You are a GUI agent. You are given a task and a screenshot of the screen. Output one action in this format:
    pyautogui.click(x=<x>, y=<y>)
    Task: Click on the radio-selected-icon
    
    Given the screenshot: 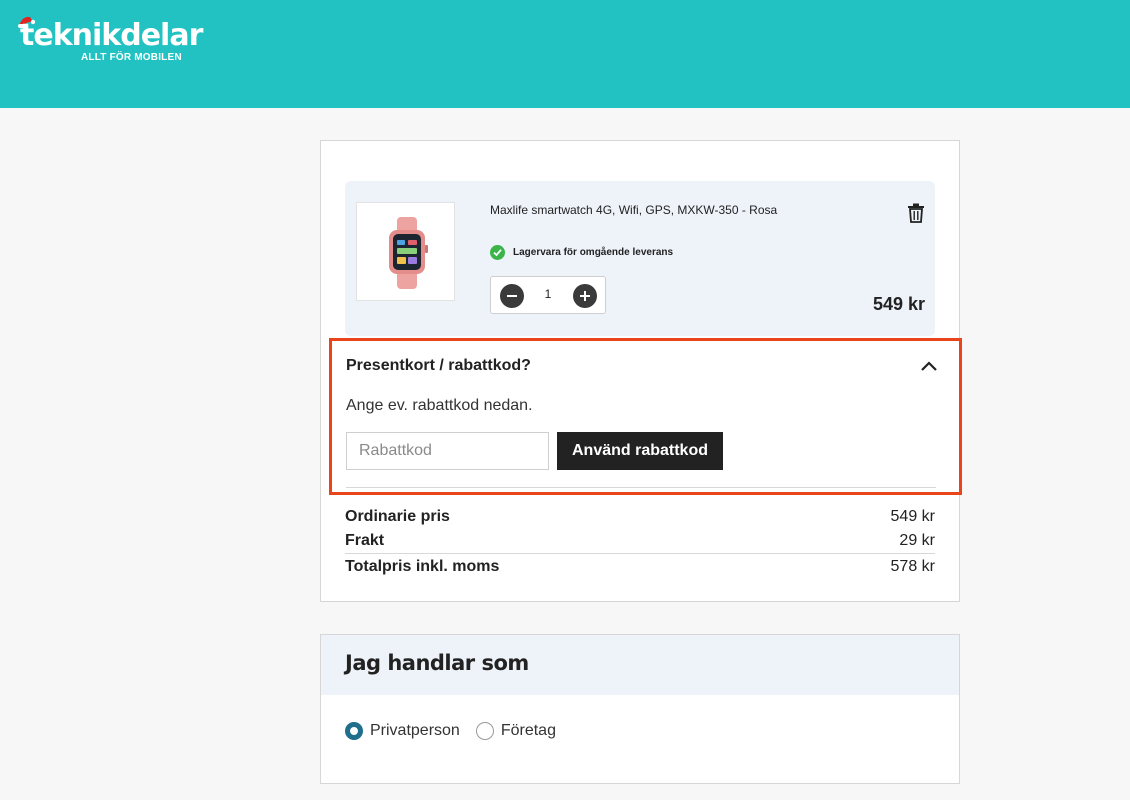 What is the action you would take?
    pyautogui.click(x=354, y=731)
    